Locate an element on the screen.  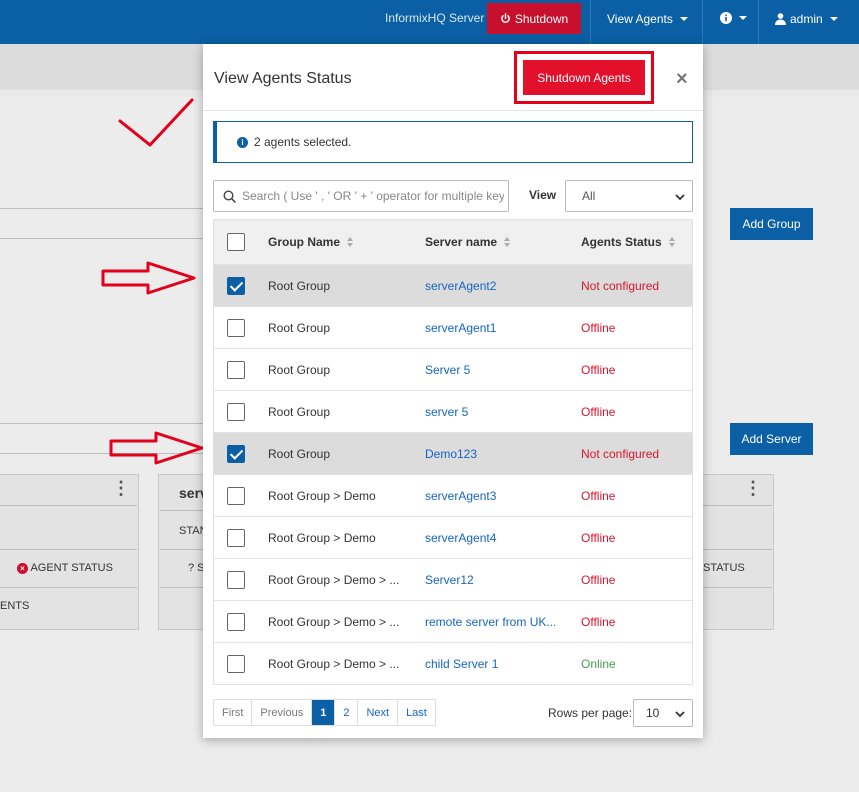
table-row: Root Group serverAgent2 Not configured is located at coordinates (453, 285).